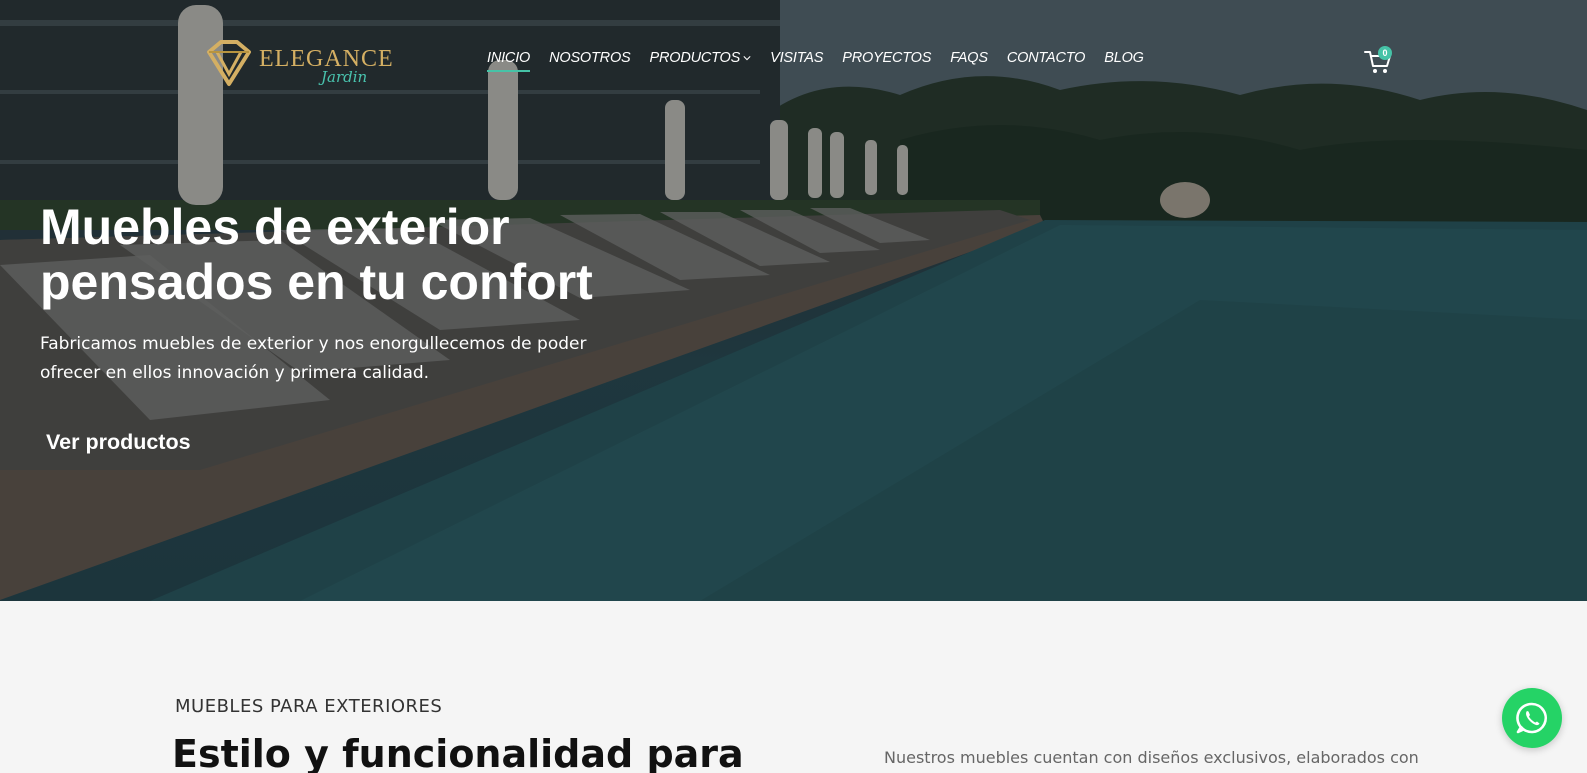 The height and width of the screenshot is (773, 1587). I want to click on ver-productos-button: Ver productos, so click(118, 442).